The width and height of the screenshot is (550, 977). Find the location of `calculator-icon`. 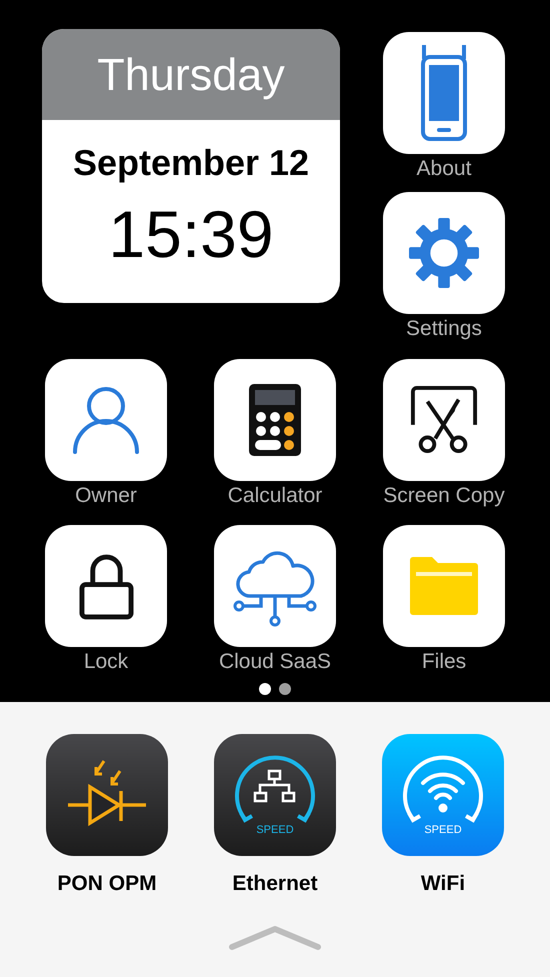

calculator-icon is located at coordinates (275, 420).